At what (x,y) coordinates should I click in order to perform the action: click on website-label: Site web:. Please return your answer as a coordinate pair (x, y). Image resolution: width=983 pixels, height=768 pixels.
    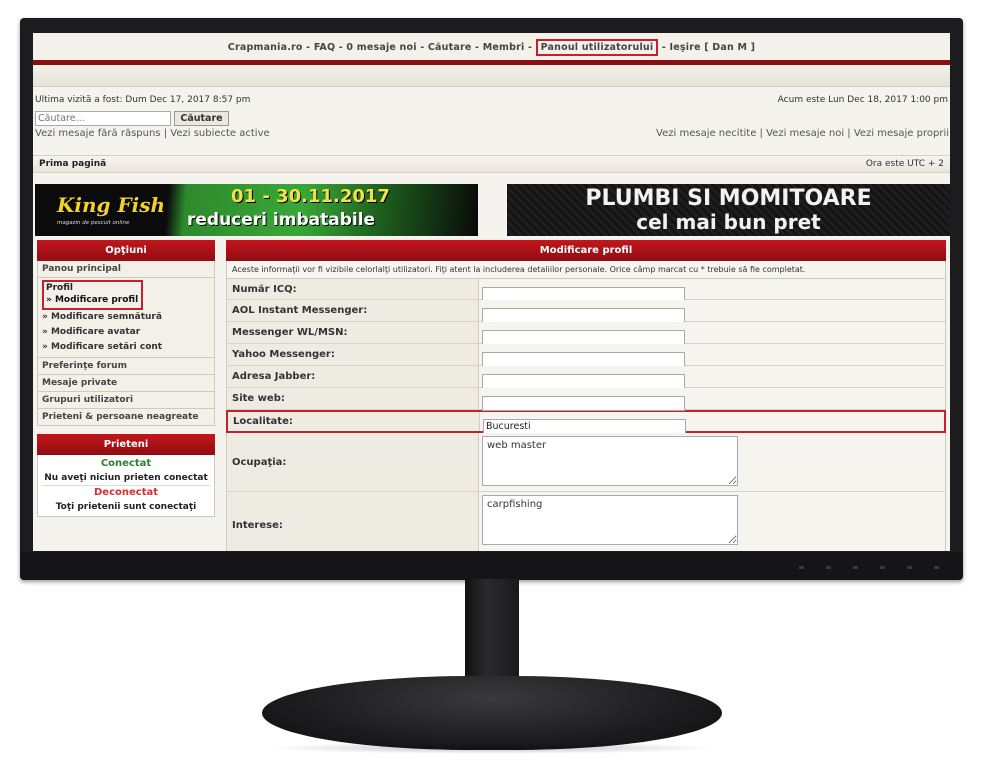
    Looking at the image, I should click on (353, 398).